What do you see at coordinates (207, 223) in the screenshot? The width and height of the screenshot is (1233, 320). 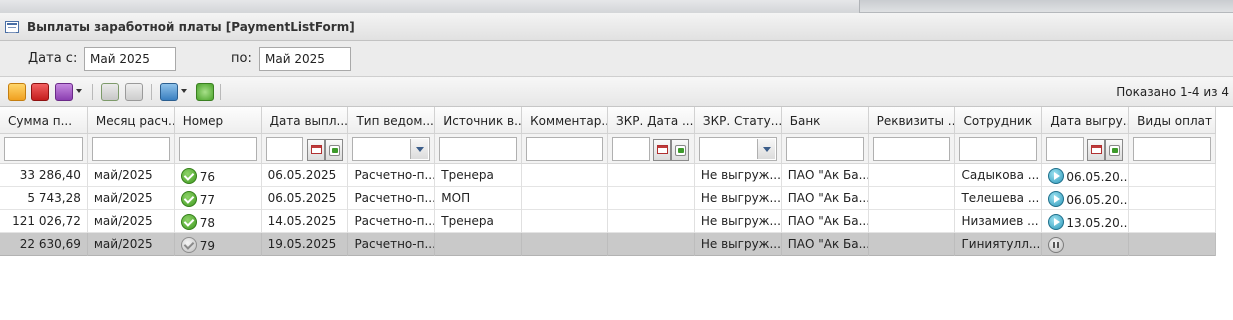 I see `payment-number: 78` at bounding box center [207, 223].